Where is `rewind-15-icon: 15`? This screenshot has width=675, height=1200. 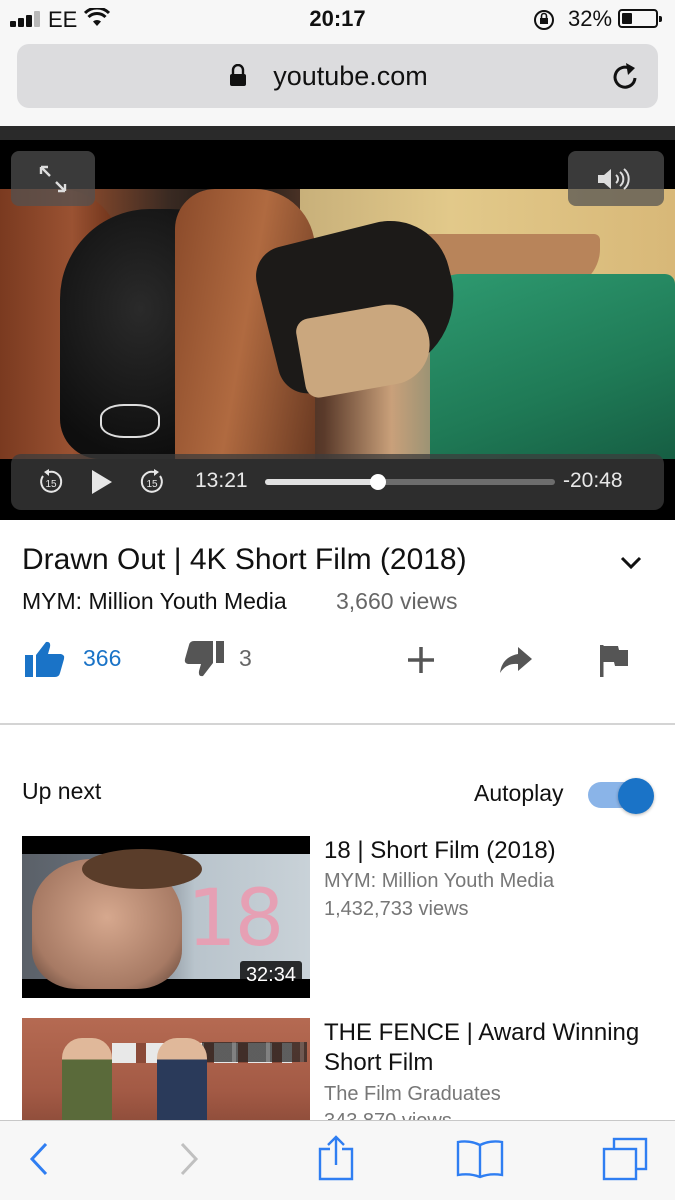 rewind-15-icon: 15 is located at coordinates (51, 482).